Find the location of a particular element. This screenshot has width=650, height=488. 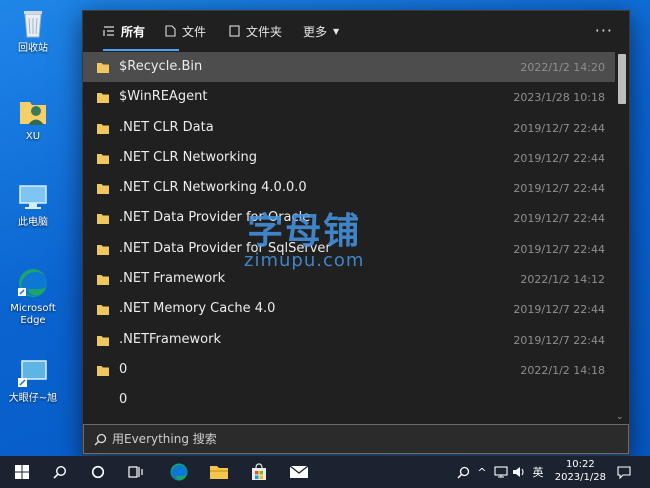

start-button is located at coordinates (22, 472).